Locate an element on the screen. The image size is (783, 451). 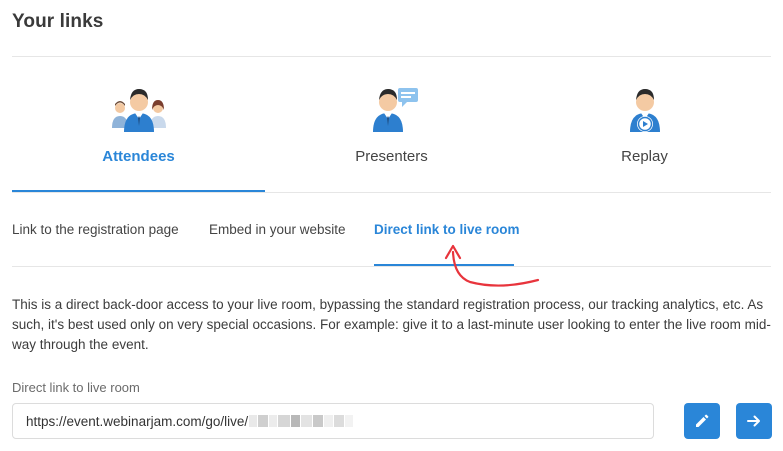
replay-video-icon is located at coordinates (644, 110).